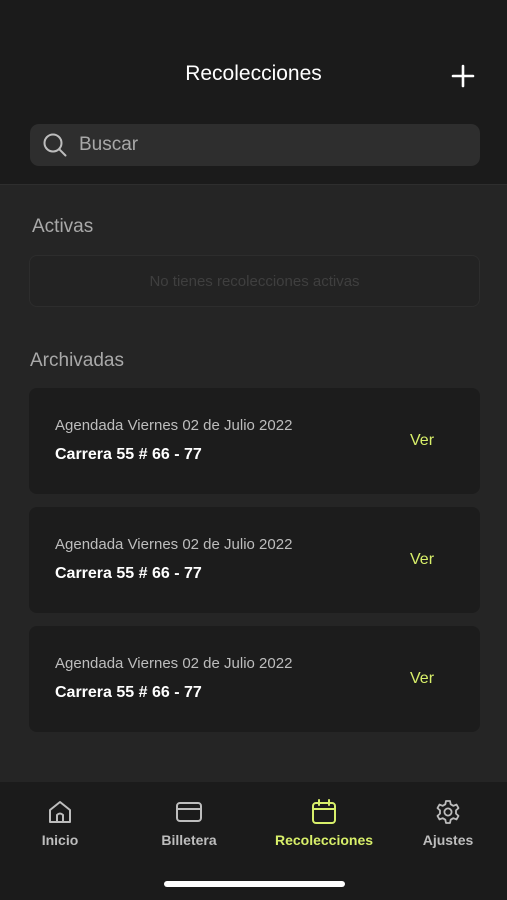 The width and height of the screenshot is (507, 900). Describe the element at coordinates (63, 226) in the screenshot. I see `active-section-title: Activas` at that location.